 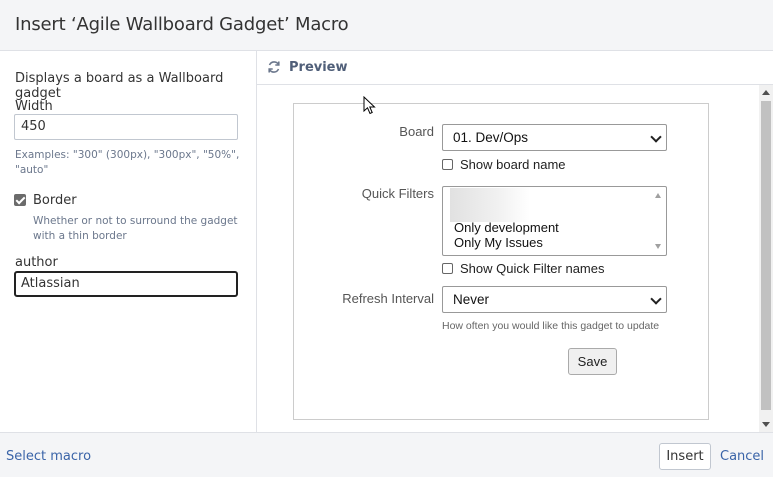 What do you see at coordinates (318, 67) in the screenshot?
I see `preview-title: Preview` at bounding box center [318, 67].